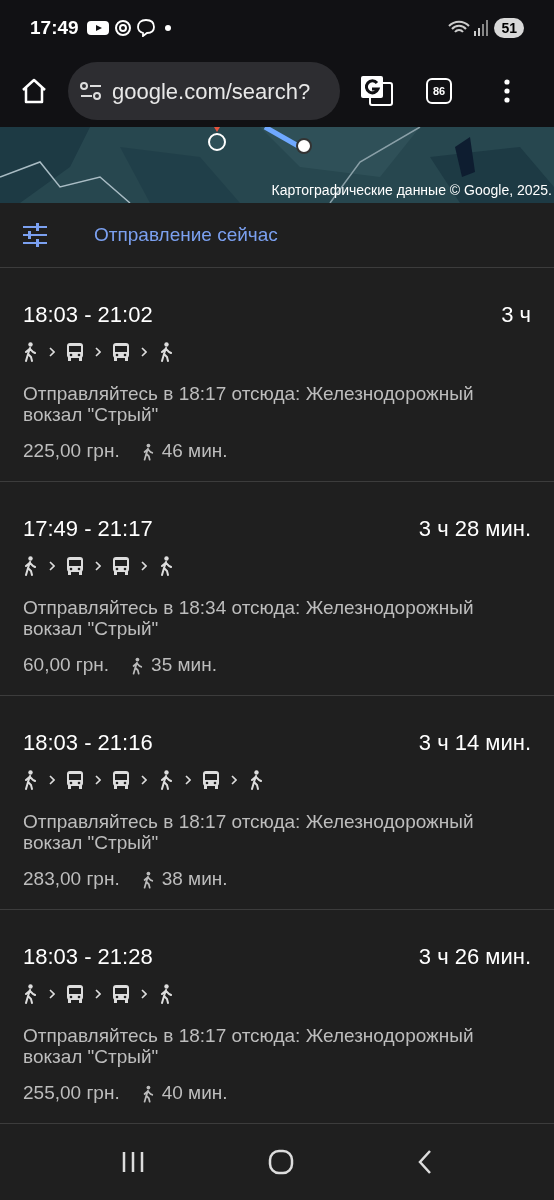 This screenshot has width=554, height=1200. What do you see at coordinates (133, 1162) in the screenshot?
I see `recent-apps-icon` at bounding box center [133, 1162].